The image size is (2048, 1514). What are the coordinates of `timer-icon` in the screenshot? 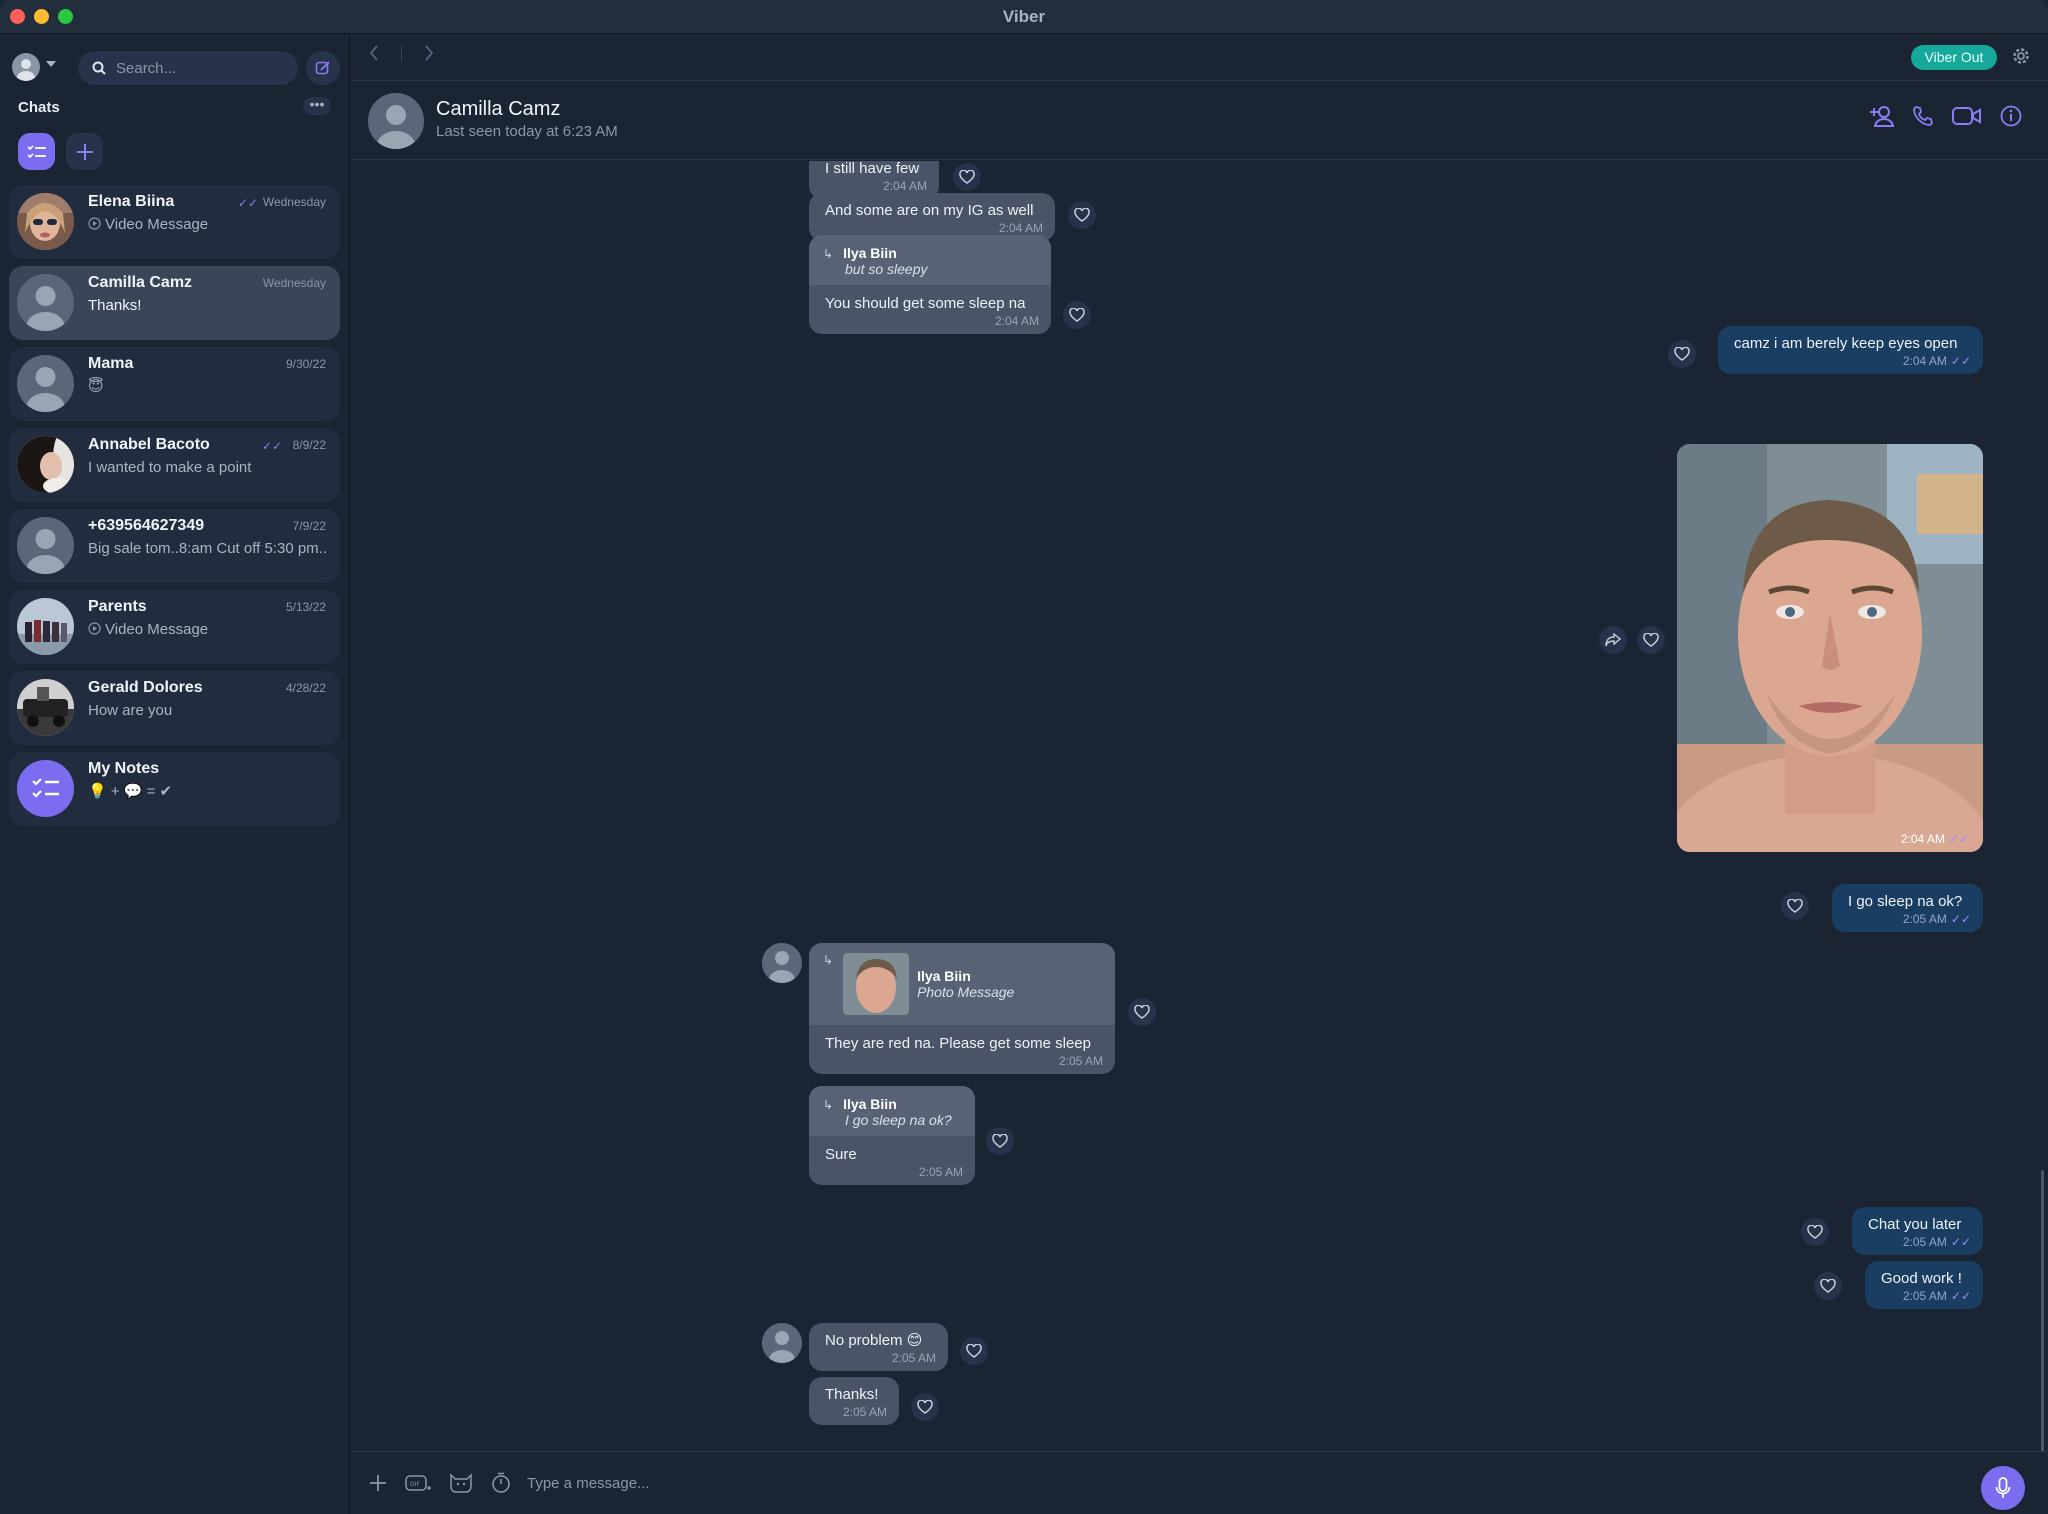 It's located at (501, 1483).